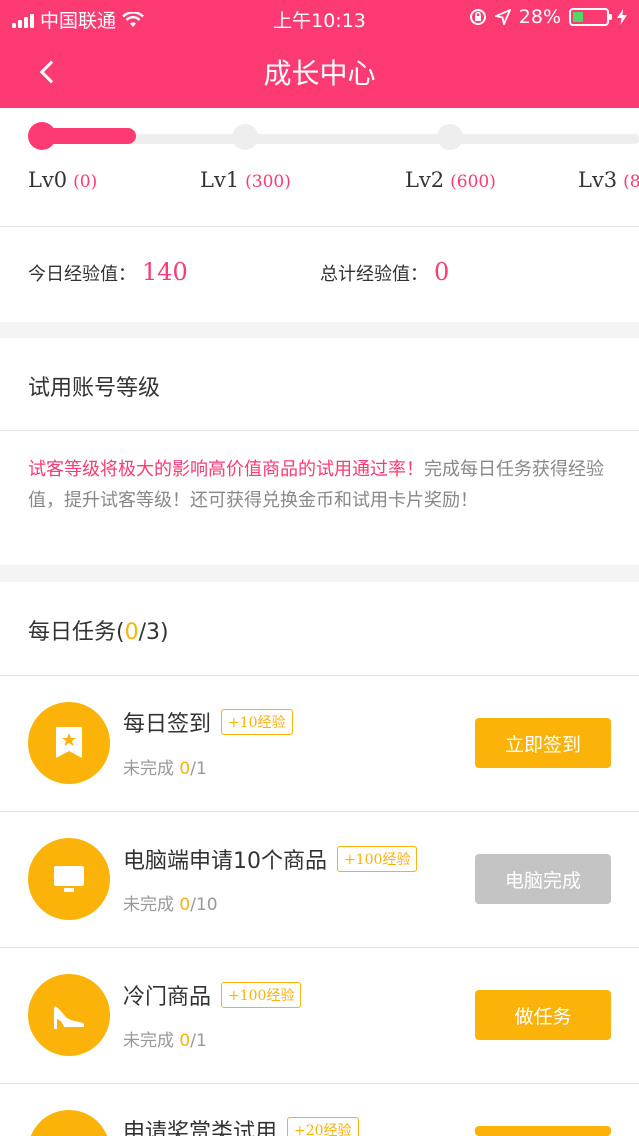  Describe the element at coordinates (450, 180) in the screenshot. I see `level-label-lv2: Lv2 (600)` at that location.